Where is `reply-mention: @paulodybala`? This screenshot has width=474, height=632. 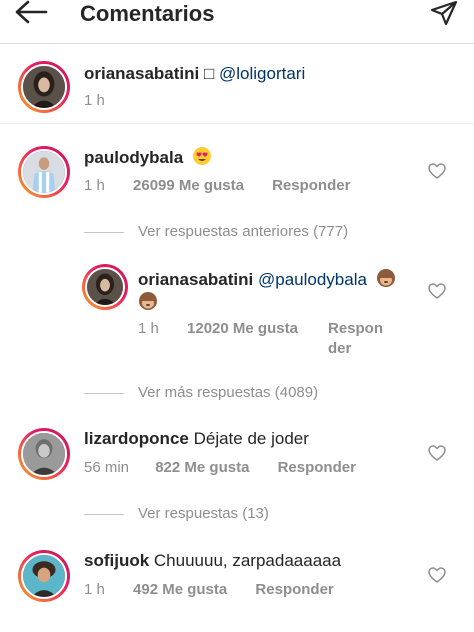 reply-mention: @paulodybala is located at coordinates (312, 279).